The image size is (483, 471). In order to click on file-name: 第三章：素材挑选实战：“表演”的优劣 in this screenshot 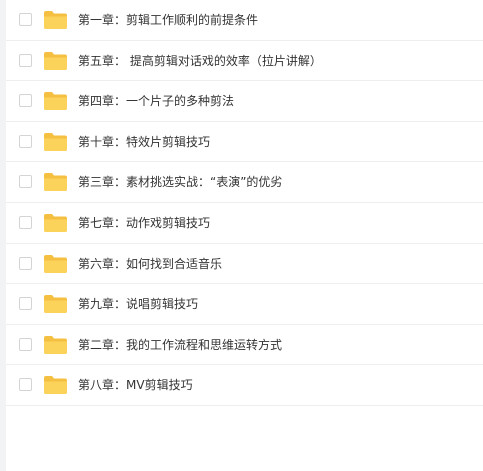, I will do `click(180, 182)`.